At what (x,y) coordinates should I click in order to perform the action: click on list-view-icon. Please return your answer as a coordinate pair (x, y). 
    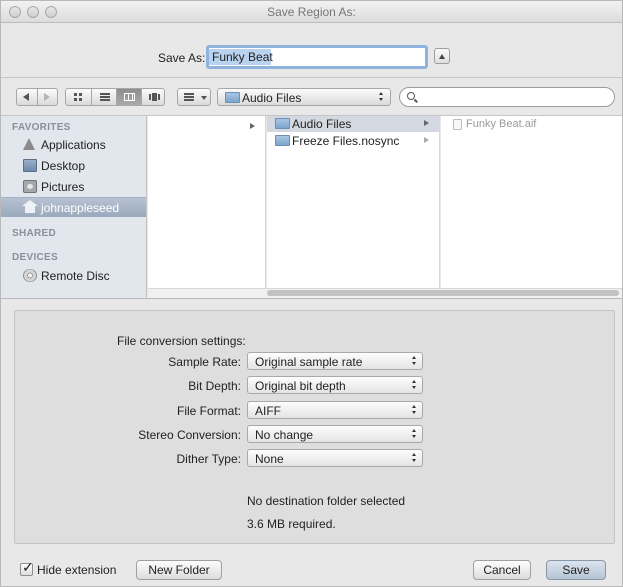
    Looking at the image, I should click on (105, 97).